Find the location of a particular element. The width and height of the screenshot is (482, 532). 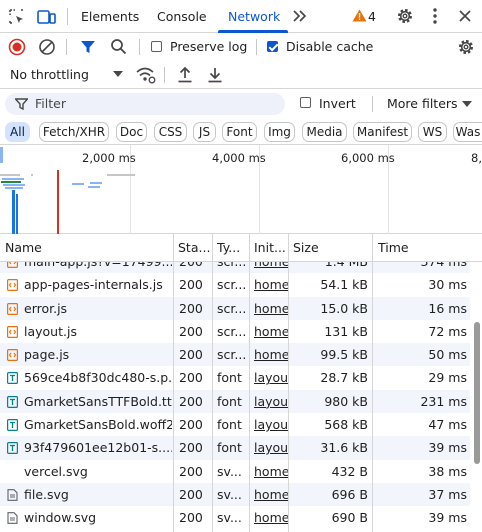

clear-icon is located at coordinates (47, 47).